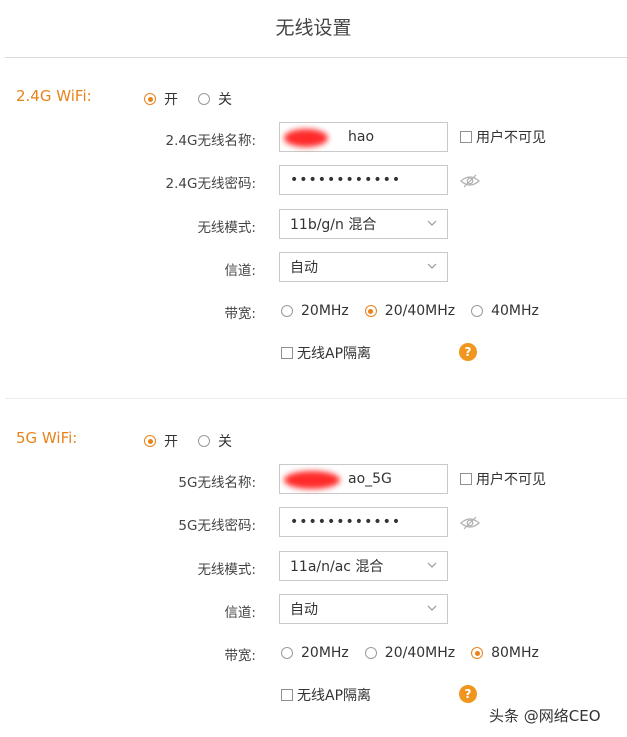  What do you see at coordinates (240, 613) in the screenshot?
I see `wifi-5g-channel-label: 信道:` at bounding box center [240, 613].